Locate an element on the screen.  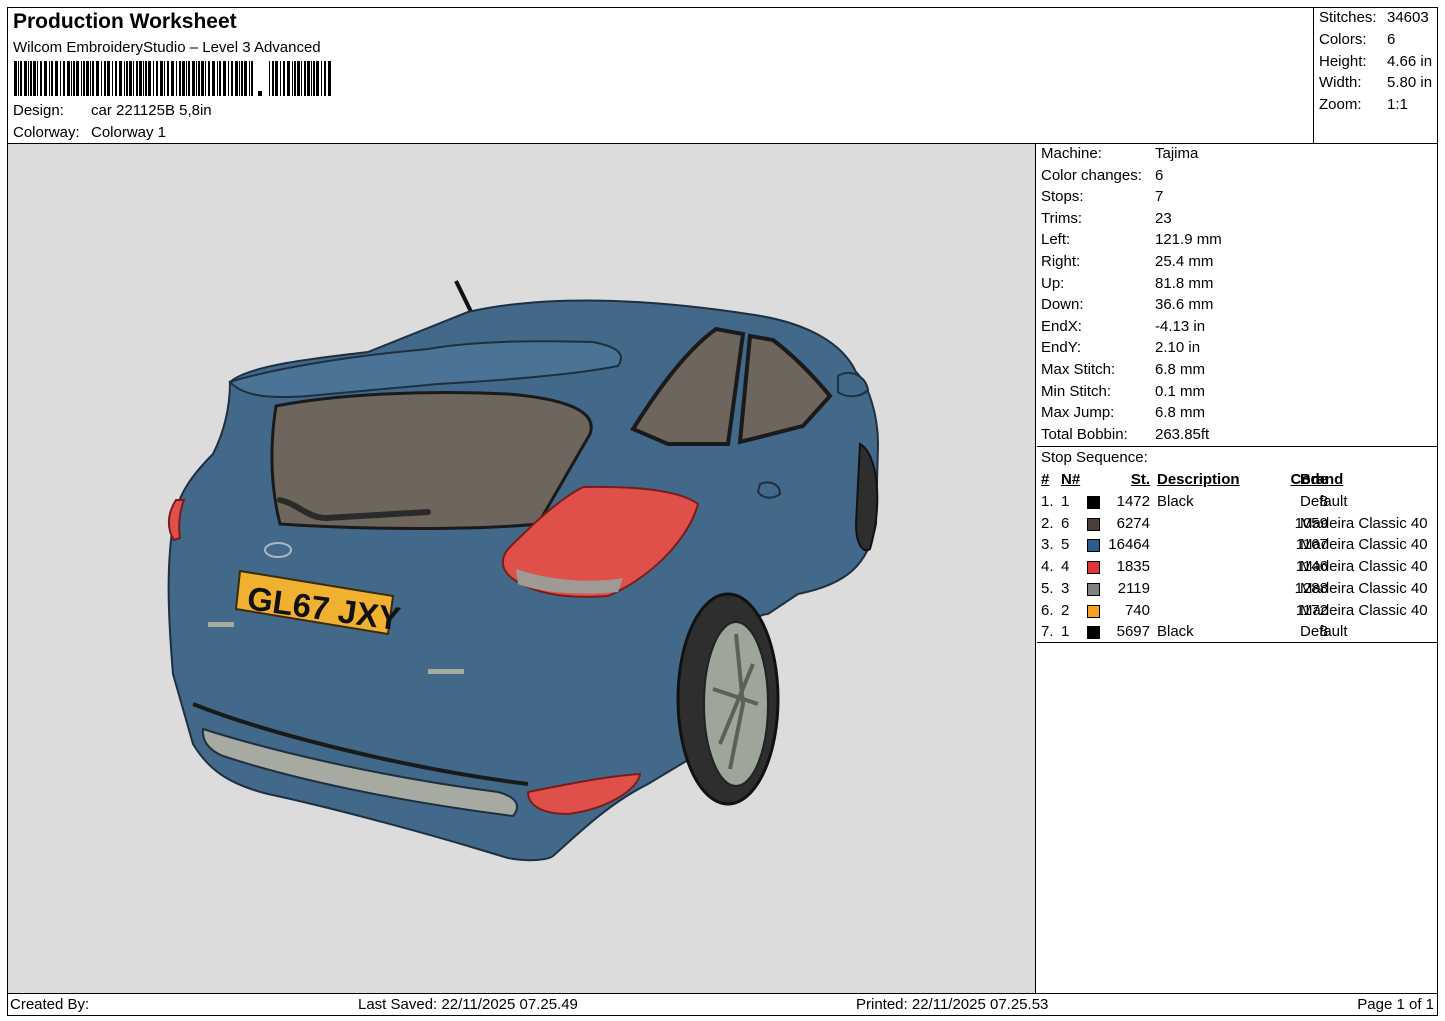
design-value: car 221125B 5,8in is located at coordinates (151, 110).